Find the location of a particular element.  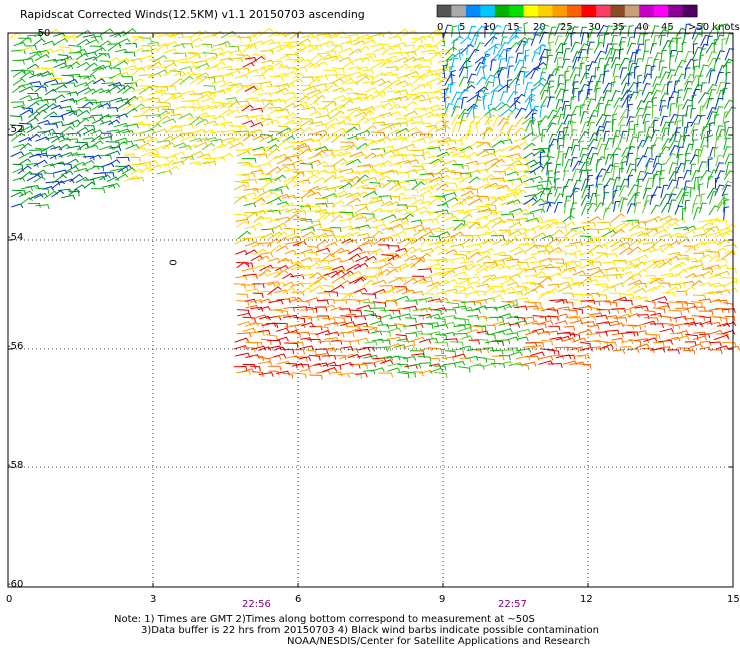

lat-tick-58: -58 is located at coordinates (15, 465).